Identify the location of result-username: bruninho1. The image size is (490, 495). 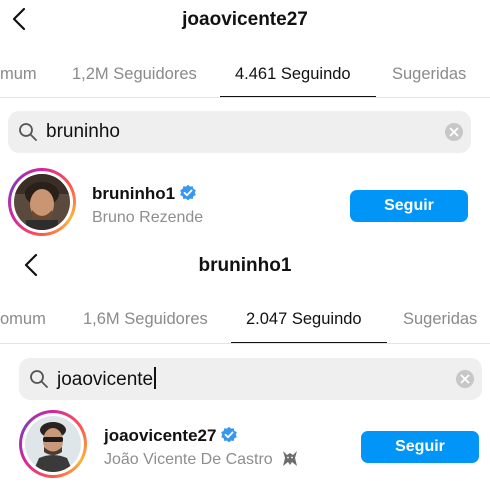
(134, 193).